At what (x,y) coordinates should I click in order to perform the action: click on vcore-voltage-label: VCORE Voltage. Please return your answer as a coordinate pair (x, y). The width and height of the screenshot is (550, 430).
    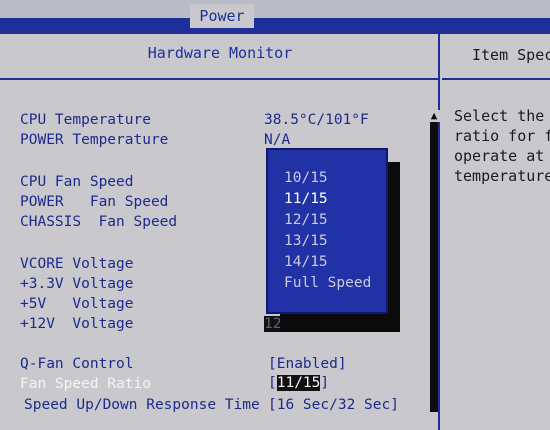
    Looking at the image, I should click on (77, 264).